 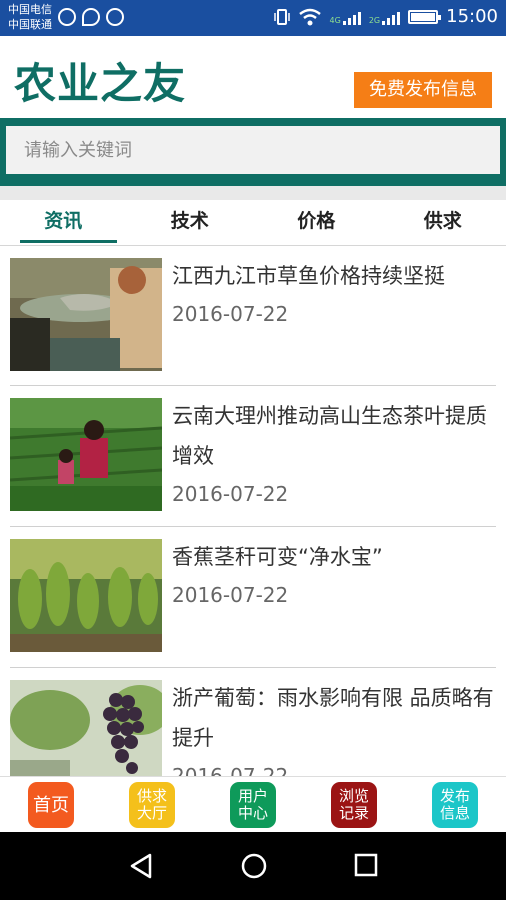 I want to click on status-bar: 中国电信 中国联通 4G 2G 15:00, so click(x=253, y=18).